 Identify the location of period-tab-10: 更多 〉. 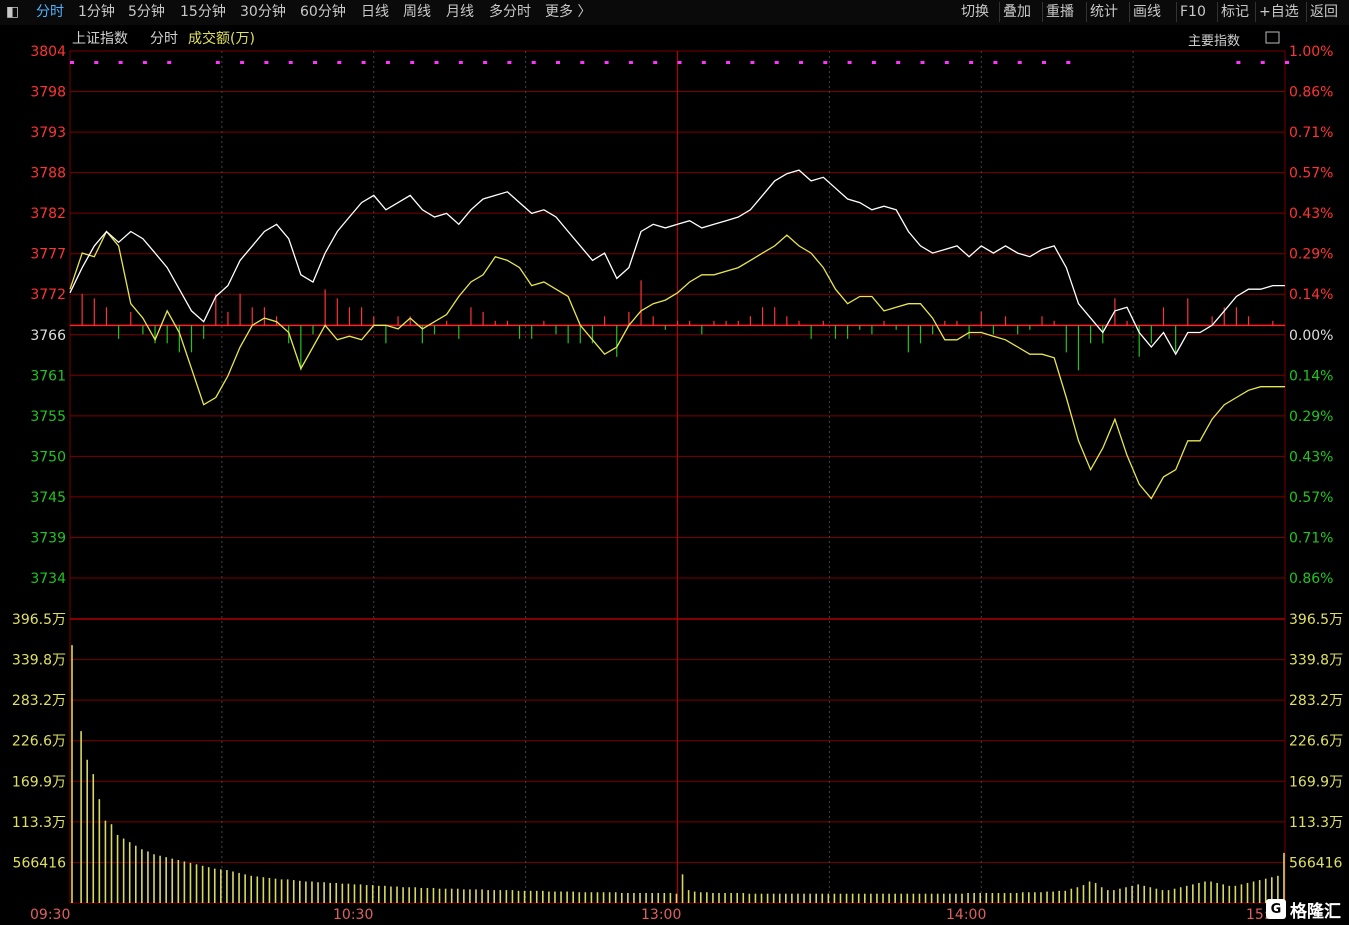
(568, 12).